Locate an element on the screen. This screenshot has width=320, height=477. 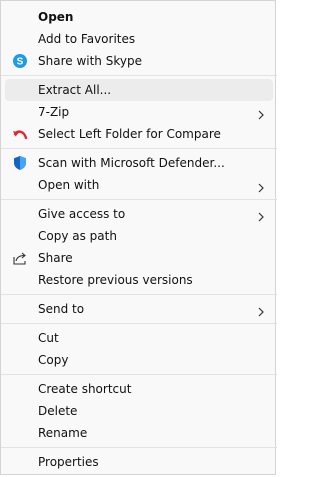
menu-item-rename: Rename is located at coordinates (139, 433).